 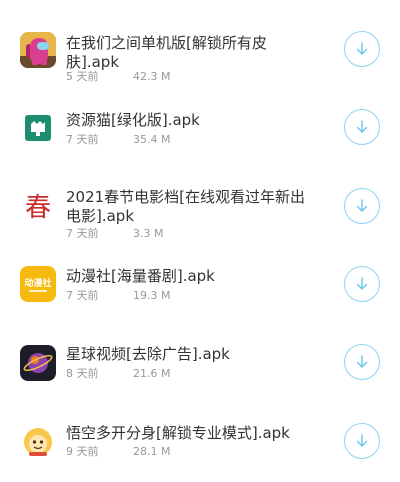 What do you see at coordinates (38, 442) in the screenshot?
I see `wukong-clone-icon` at bounding box center [38, 442].